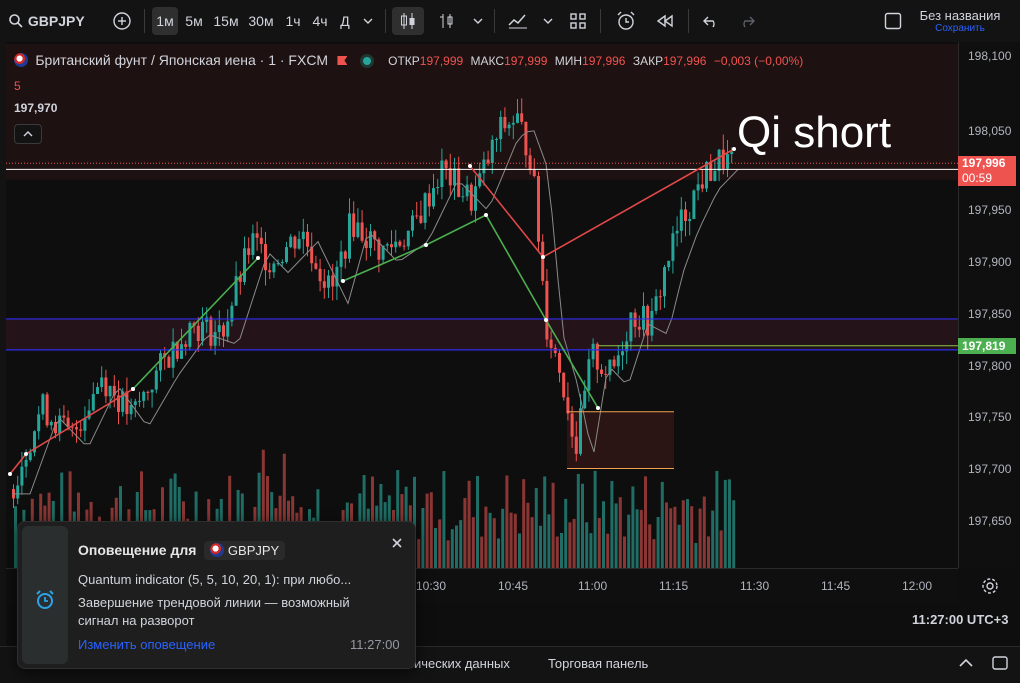 Image resolution: width=1020 pixels, height=683 pixels. What do you see at coordinates (448, 21) in the screenshot?
I see `indicators-button` at bounding box center [448, 21].